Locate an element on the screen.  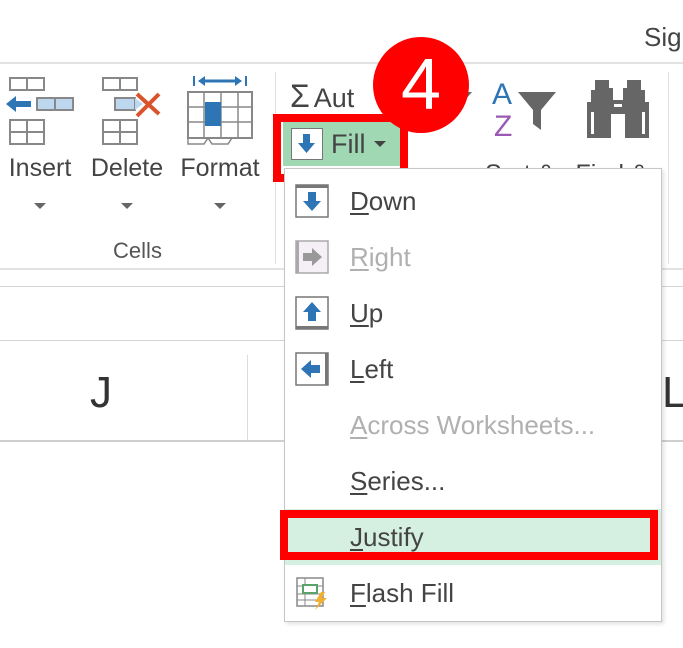
autosum-button: Σ Aut is located at coordinates (322, 96).